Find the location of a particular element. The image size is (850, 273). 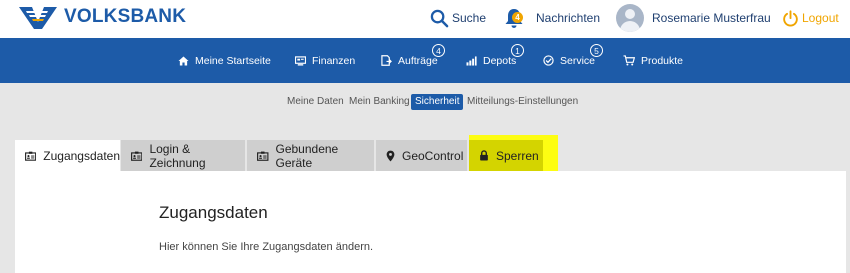

brand-name: VOLKSBANK is located at coordinates (125, 16).